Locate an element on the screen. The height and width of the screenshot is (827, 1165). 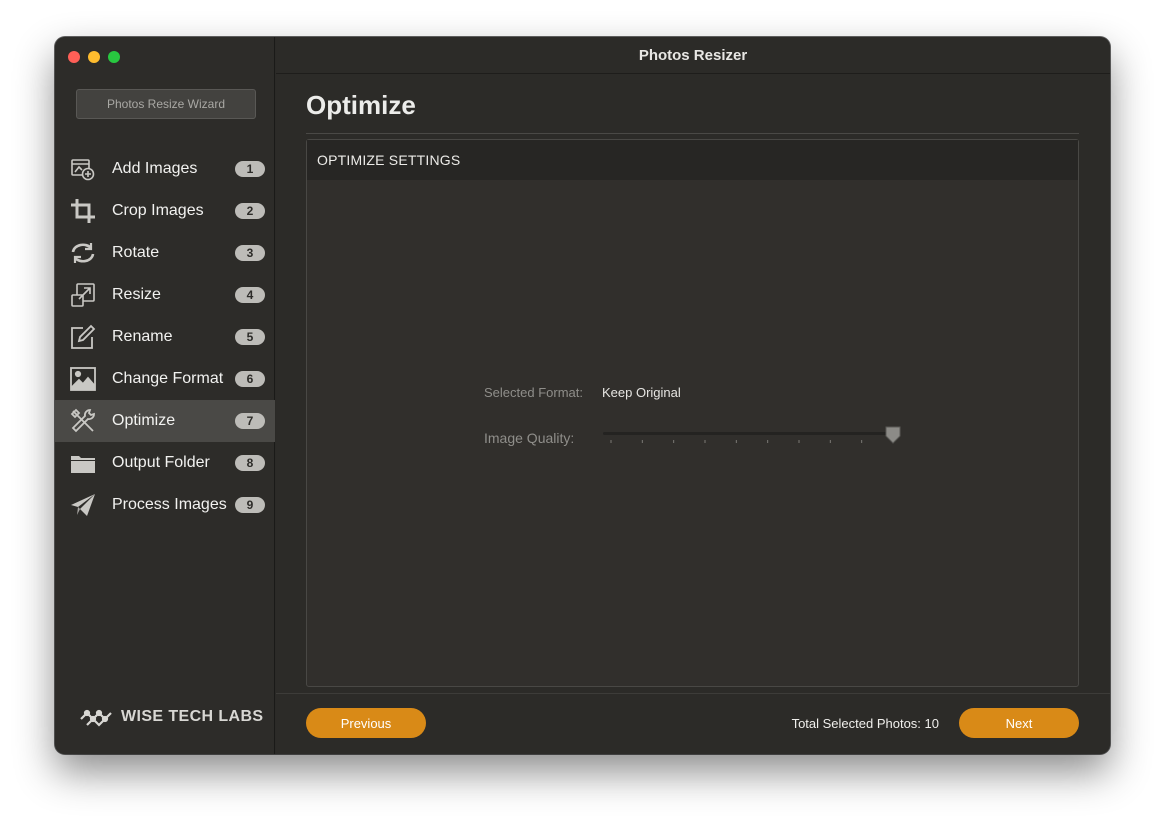
image-quality-label: Image Quality: is located at coordinates (529, 438).